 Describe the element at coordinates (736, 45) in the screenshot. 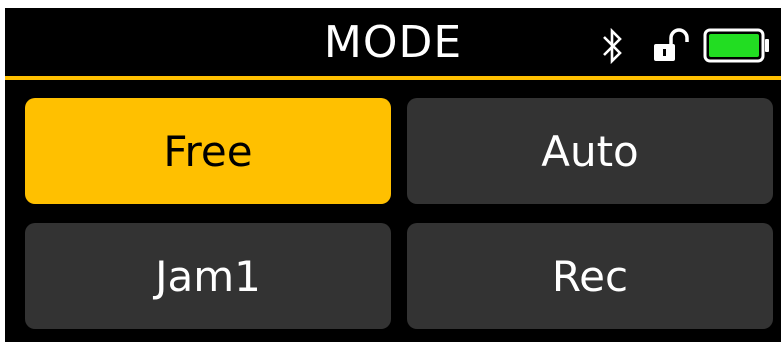

I see `battery-icon` at that location.